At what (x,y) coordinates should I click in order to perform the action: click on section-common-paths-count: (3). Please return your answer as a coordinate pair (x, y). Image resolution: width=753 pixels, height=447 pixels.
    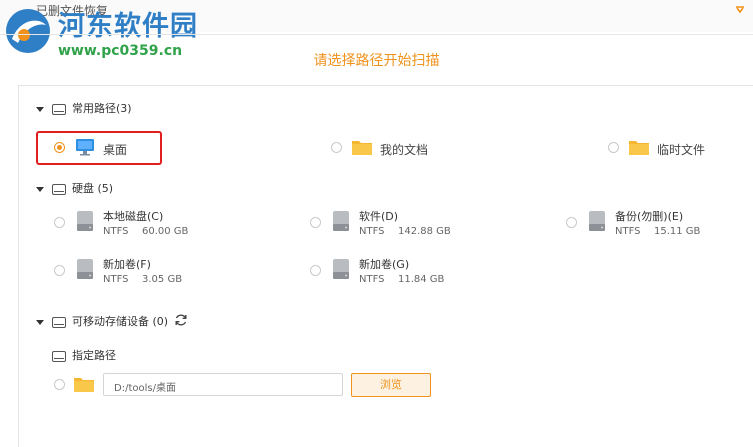
    Looking at the image, I should click on (124, 108).